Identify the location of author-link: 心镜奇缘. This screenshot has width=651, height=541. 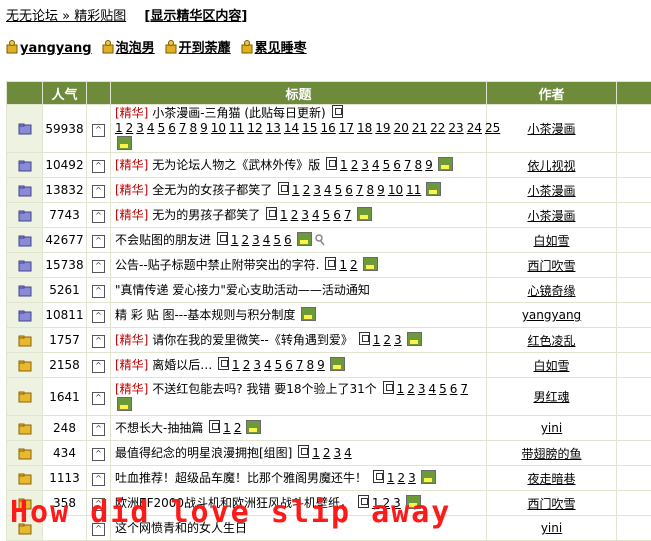
(551, 291).